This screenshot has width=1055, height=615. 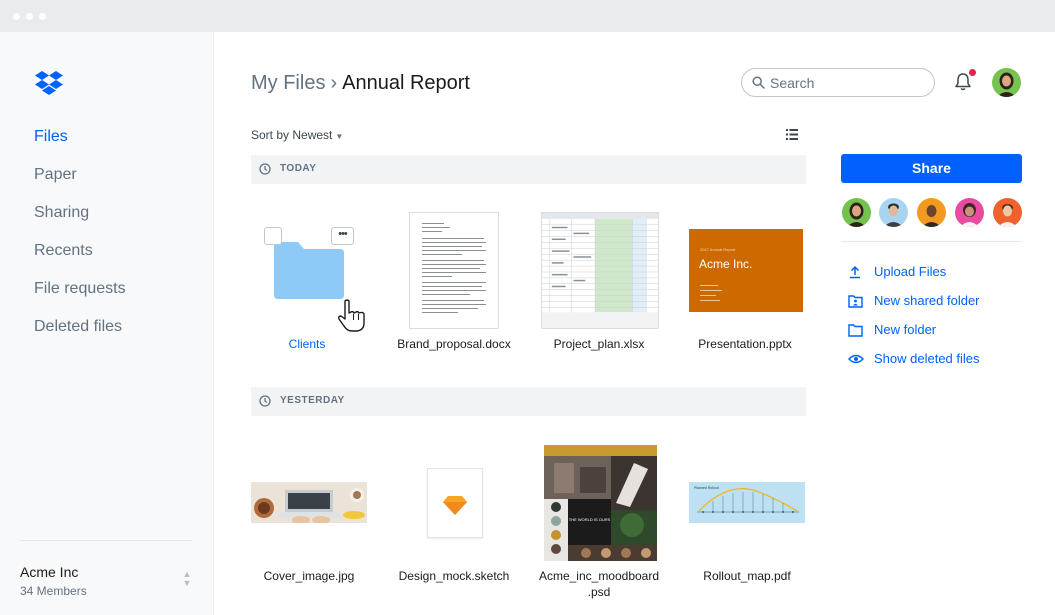 I want to click on section-label: YESTERDAY, so click(x=312, y=400).